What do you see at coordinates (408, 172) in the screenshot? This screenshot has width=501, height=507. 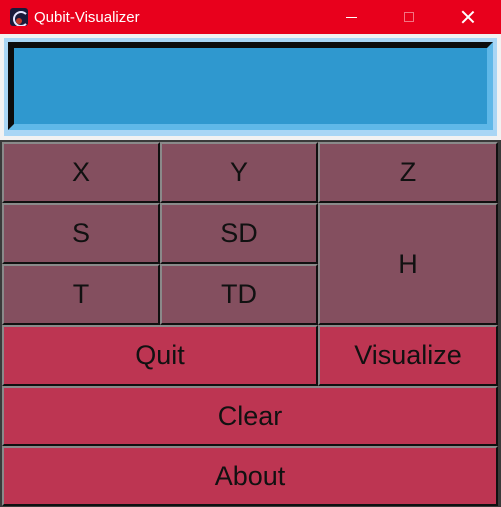 I see `z-gate-button: Z` at bounding box center [408, 172].